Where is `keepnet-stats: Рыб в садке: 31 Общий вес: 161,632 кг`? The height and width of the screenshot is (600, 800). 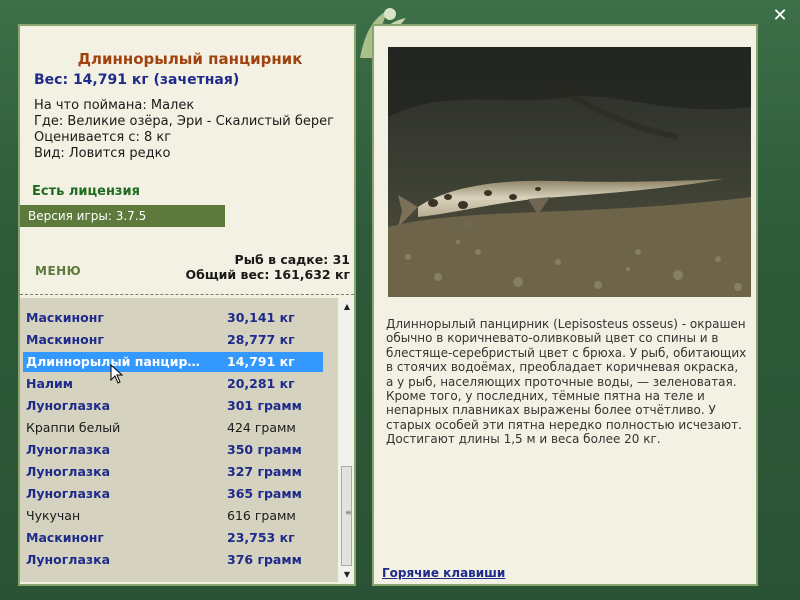
keepnet-stats: Рыб в садке: 31 Общий вес: 161,632 кг is located at coordinates (268, 267).